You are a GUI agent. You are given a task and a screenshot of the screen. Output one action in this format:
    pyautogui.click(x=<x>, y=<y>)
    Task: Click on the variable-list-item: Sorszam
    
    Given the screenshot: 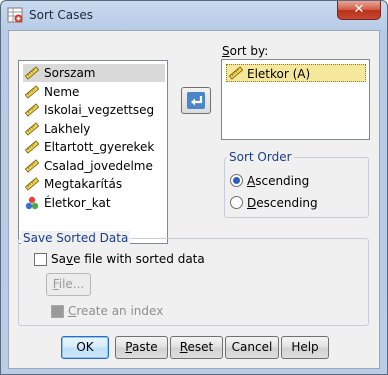 What is the action you would take?
    pyautogui.click(x=94, y=73)
    